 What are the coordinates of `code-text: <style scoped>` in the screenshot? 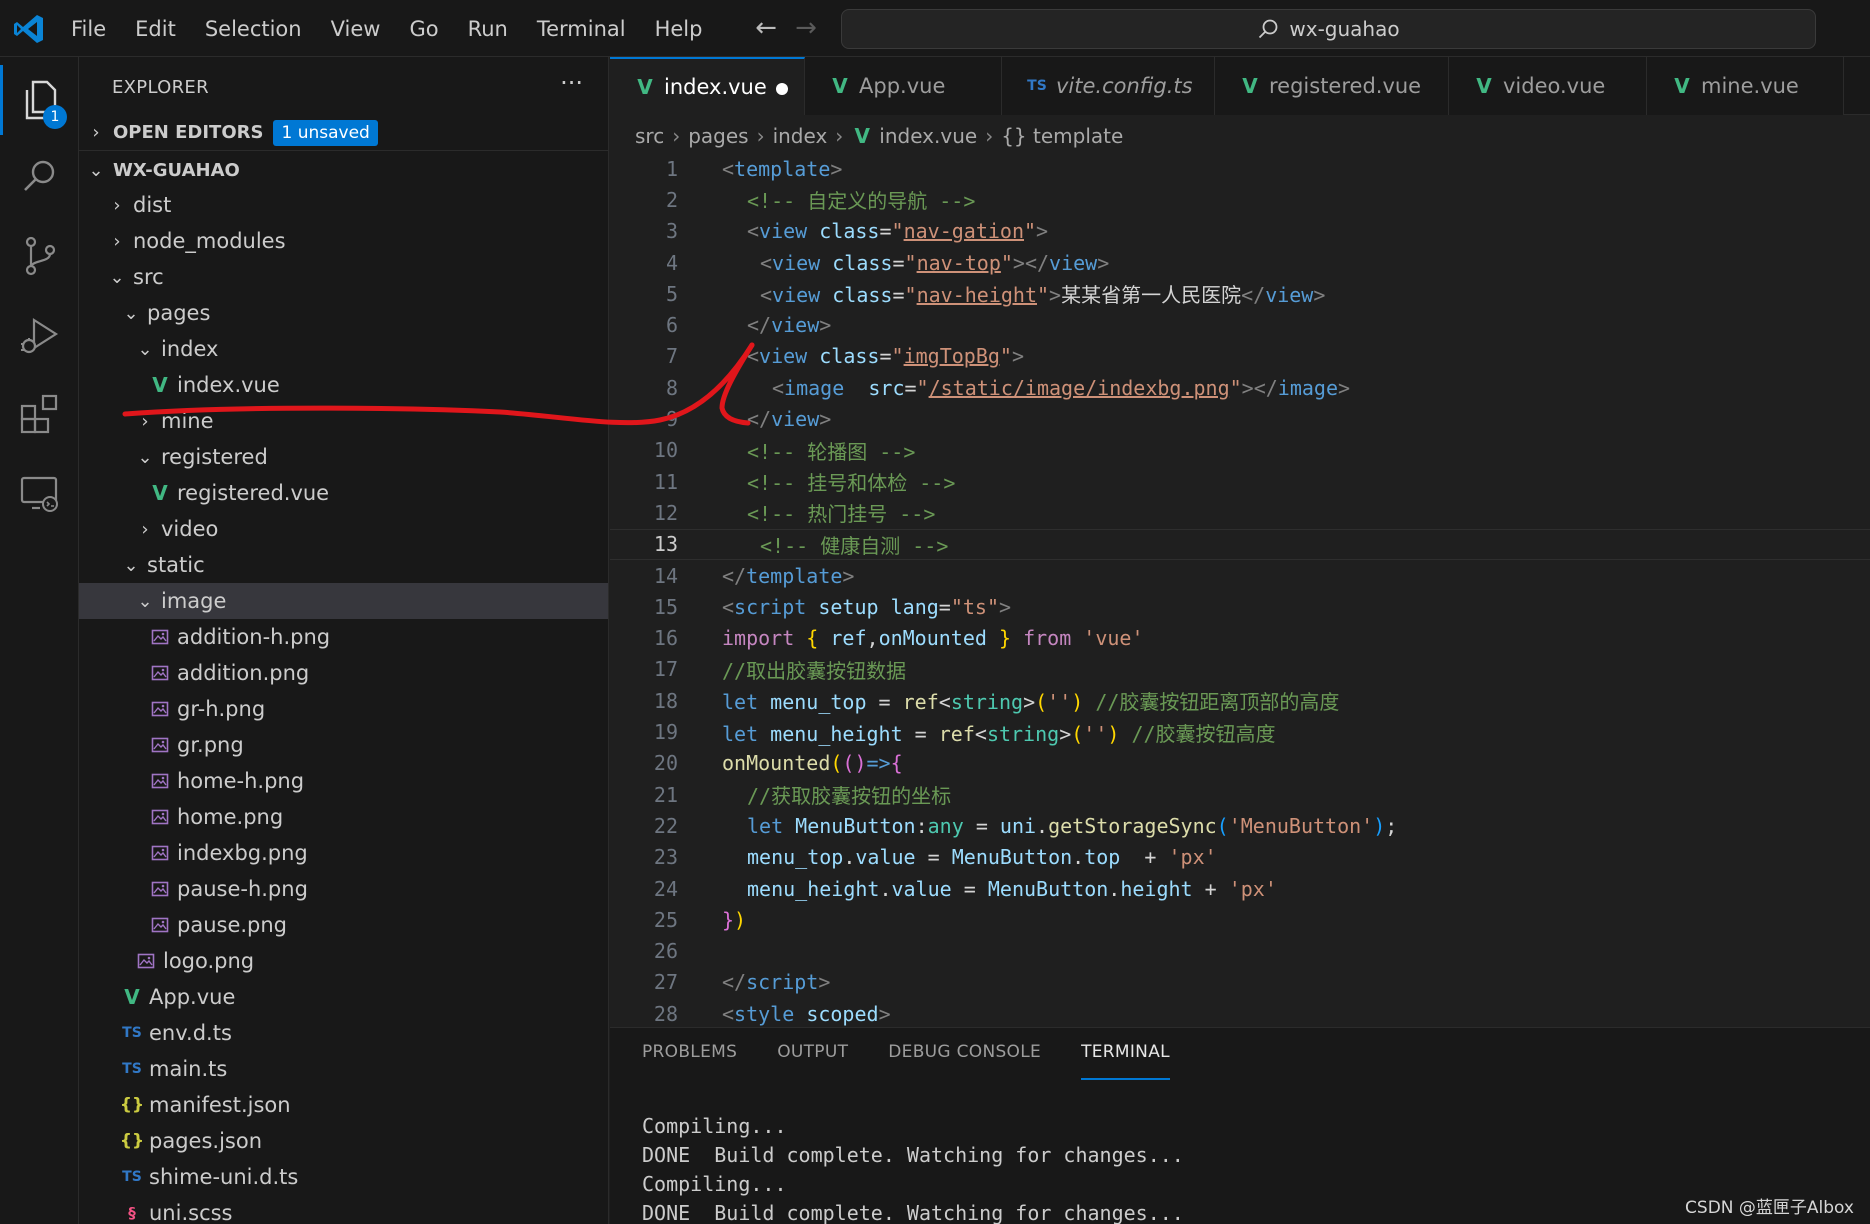 It's located at (806, 1013).